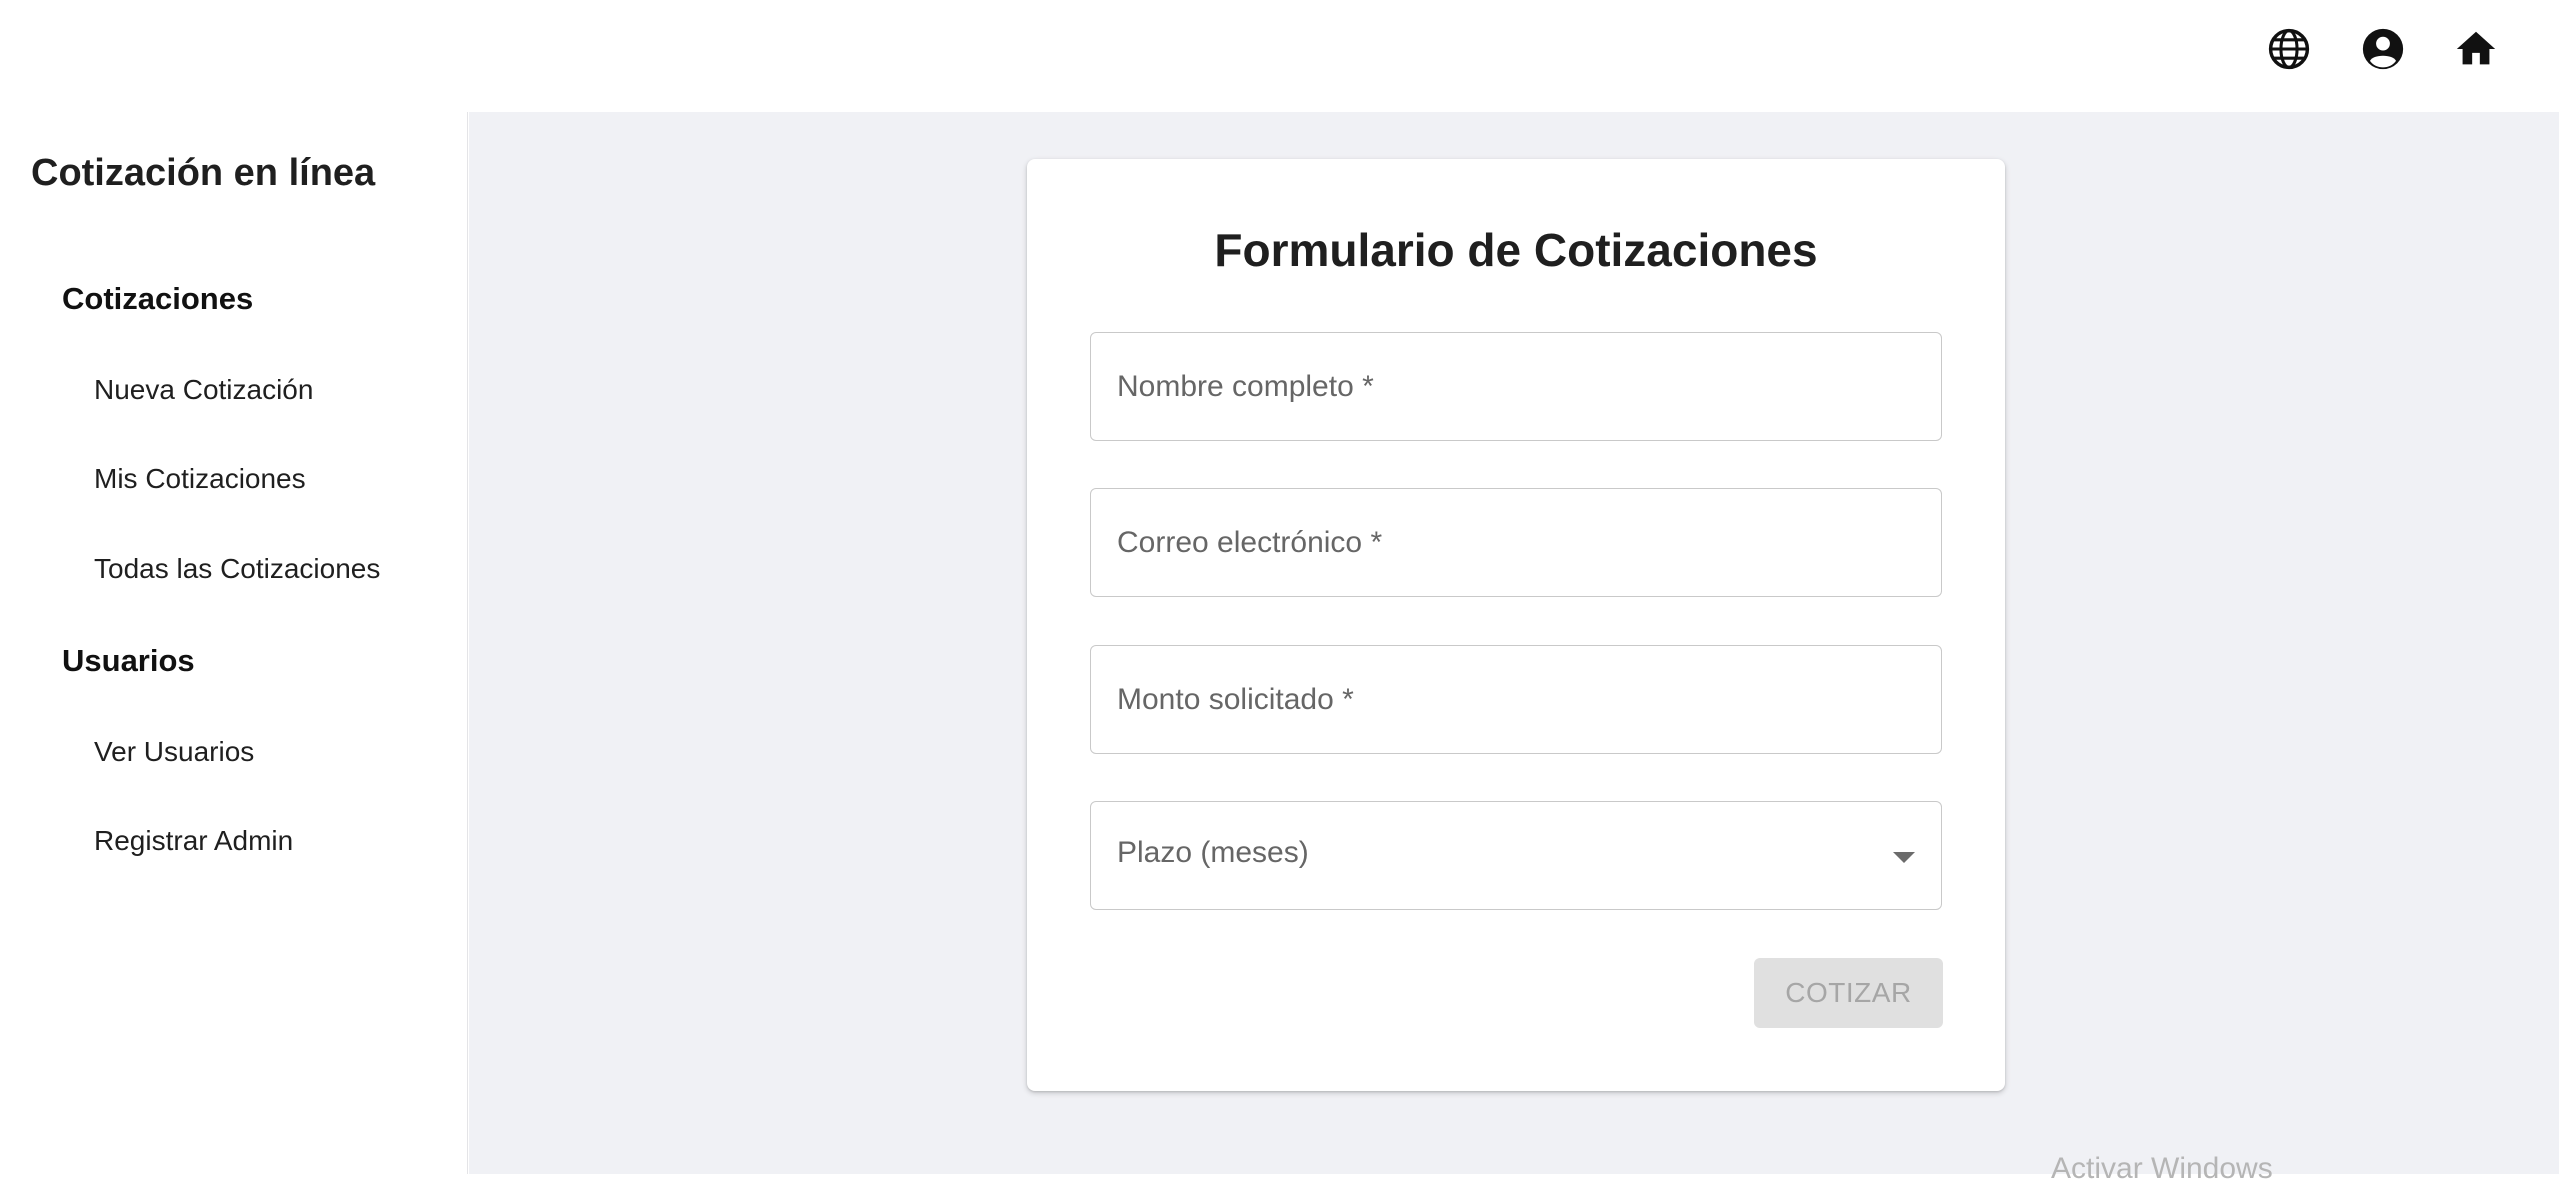 The width and height of the screenshot is (2559, 1186). I want to click on home-icon, so click(2476, 49).